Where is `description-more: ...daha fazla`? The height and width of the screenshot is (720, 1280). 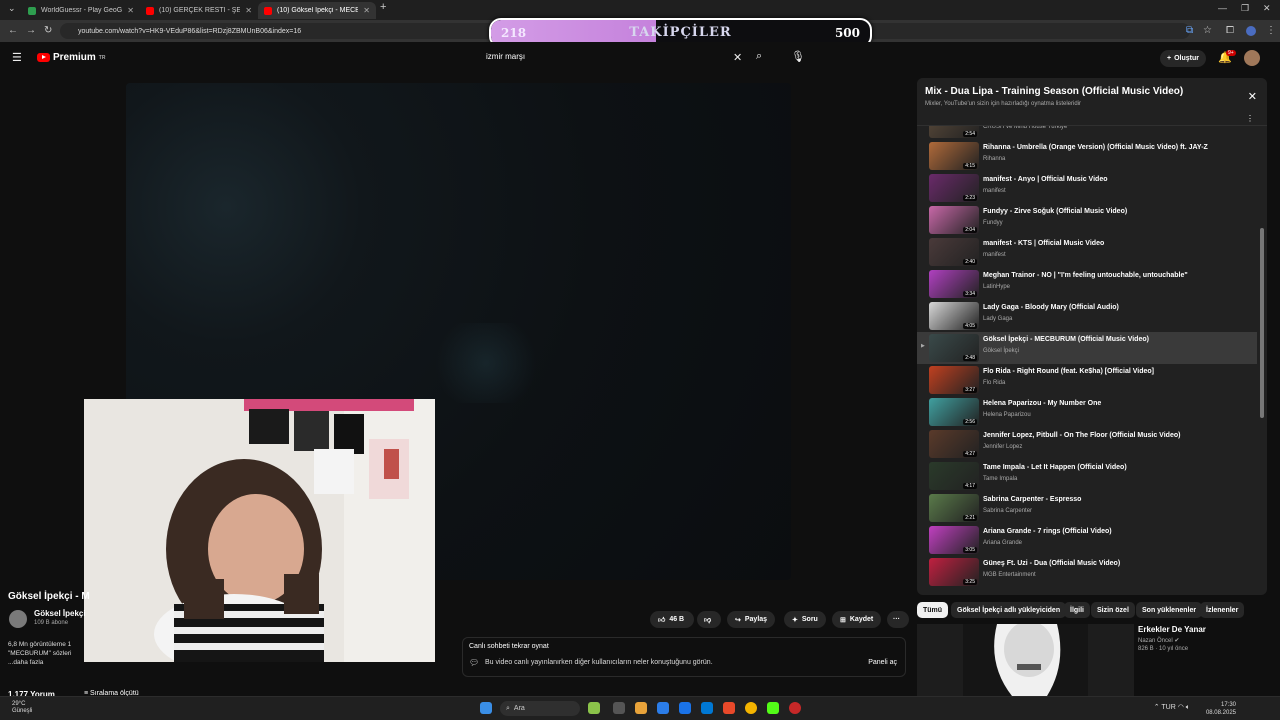 description-more: ...daha fazla is located at coordinates (48, 662).